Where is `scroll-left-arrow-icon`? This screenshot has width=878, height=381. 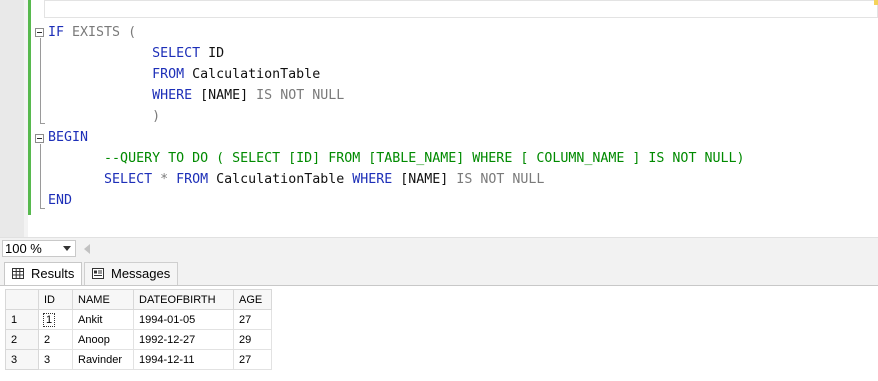
scroll-left-arrow-icon is located at coordinates (87, 249).